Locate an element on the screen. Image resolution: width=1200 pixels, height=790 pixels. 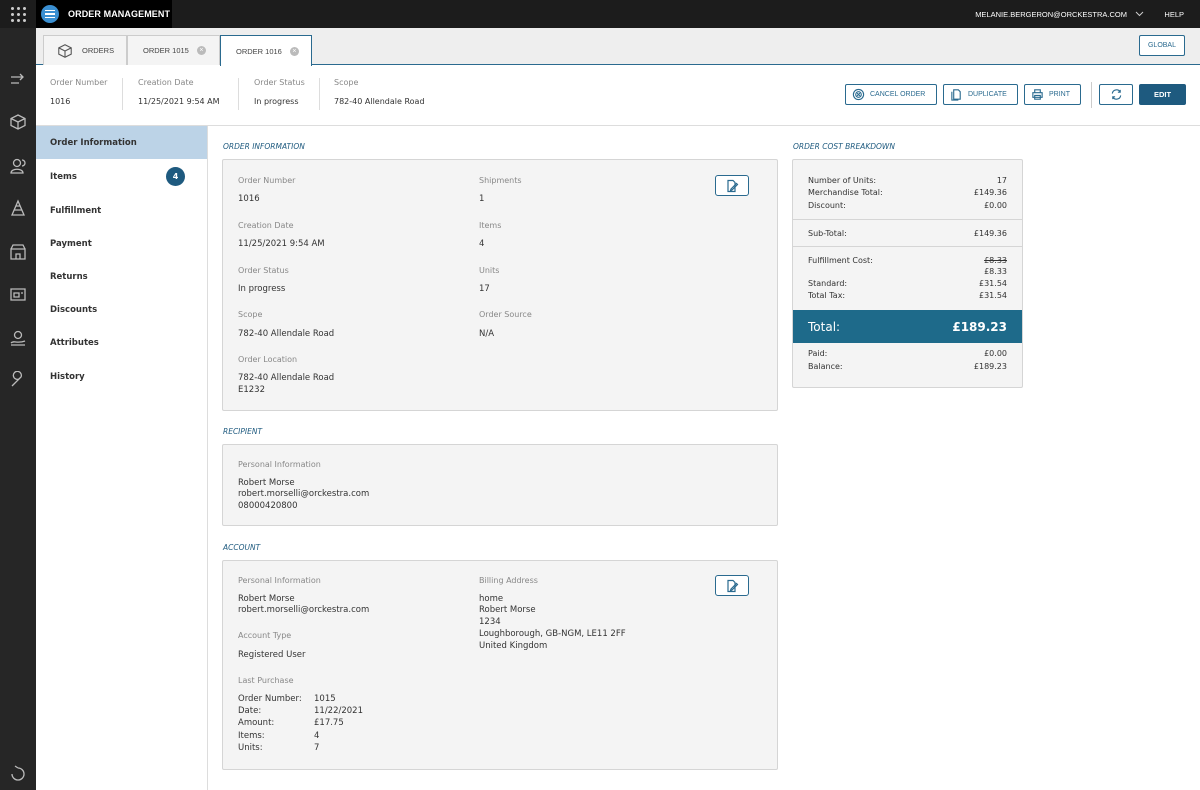
nav-label: Fulfillment is located at coordinates (76, 210).